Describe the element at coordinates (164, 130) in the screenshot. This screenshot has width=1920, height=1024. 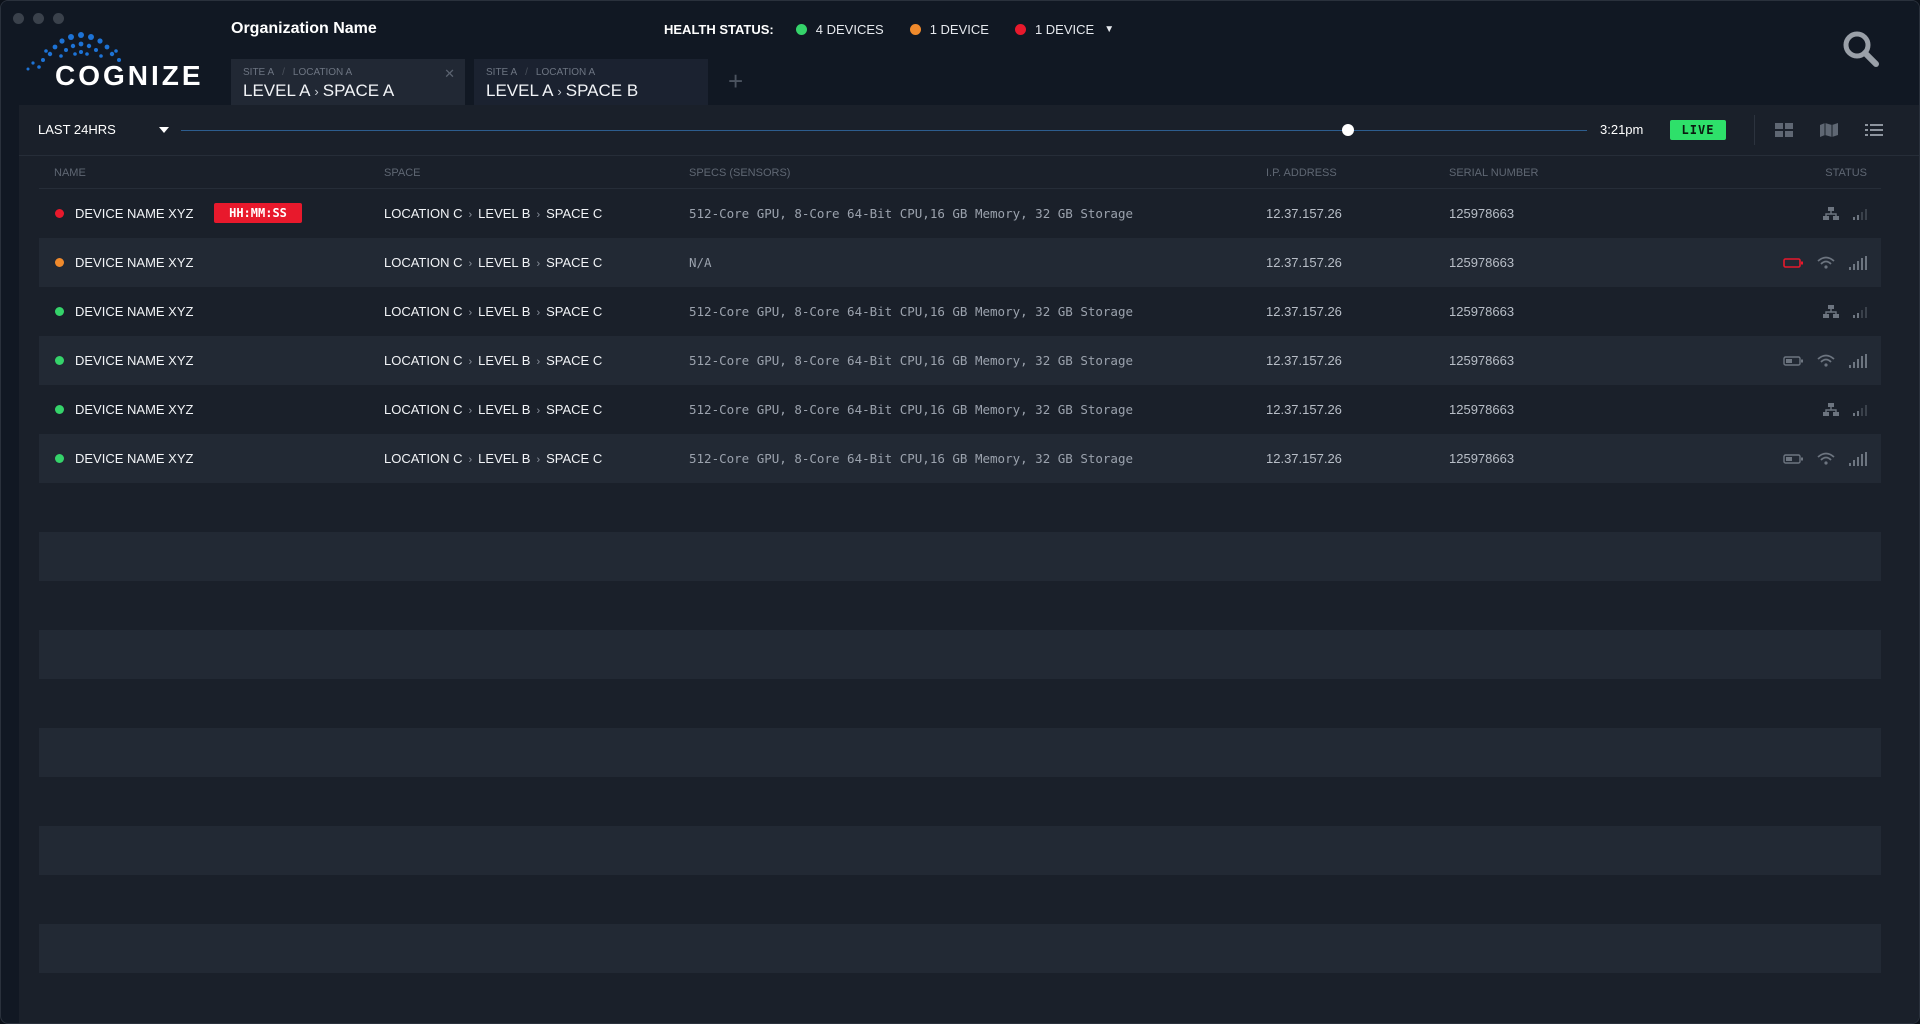
I see `dropdown-caret-icon` at that location.